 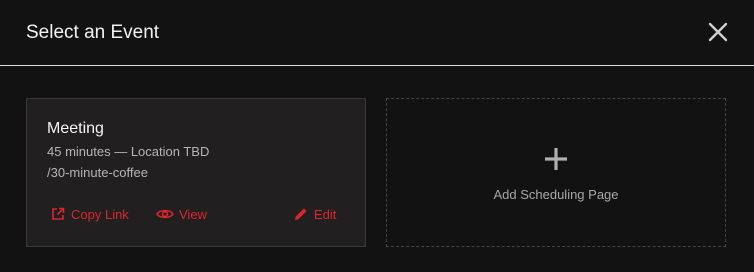 What do you see at coordinates (556, 159) in the screenshot?
I see `plus-icon` at bounding box center [556, 159].